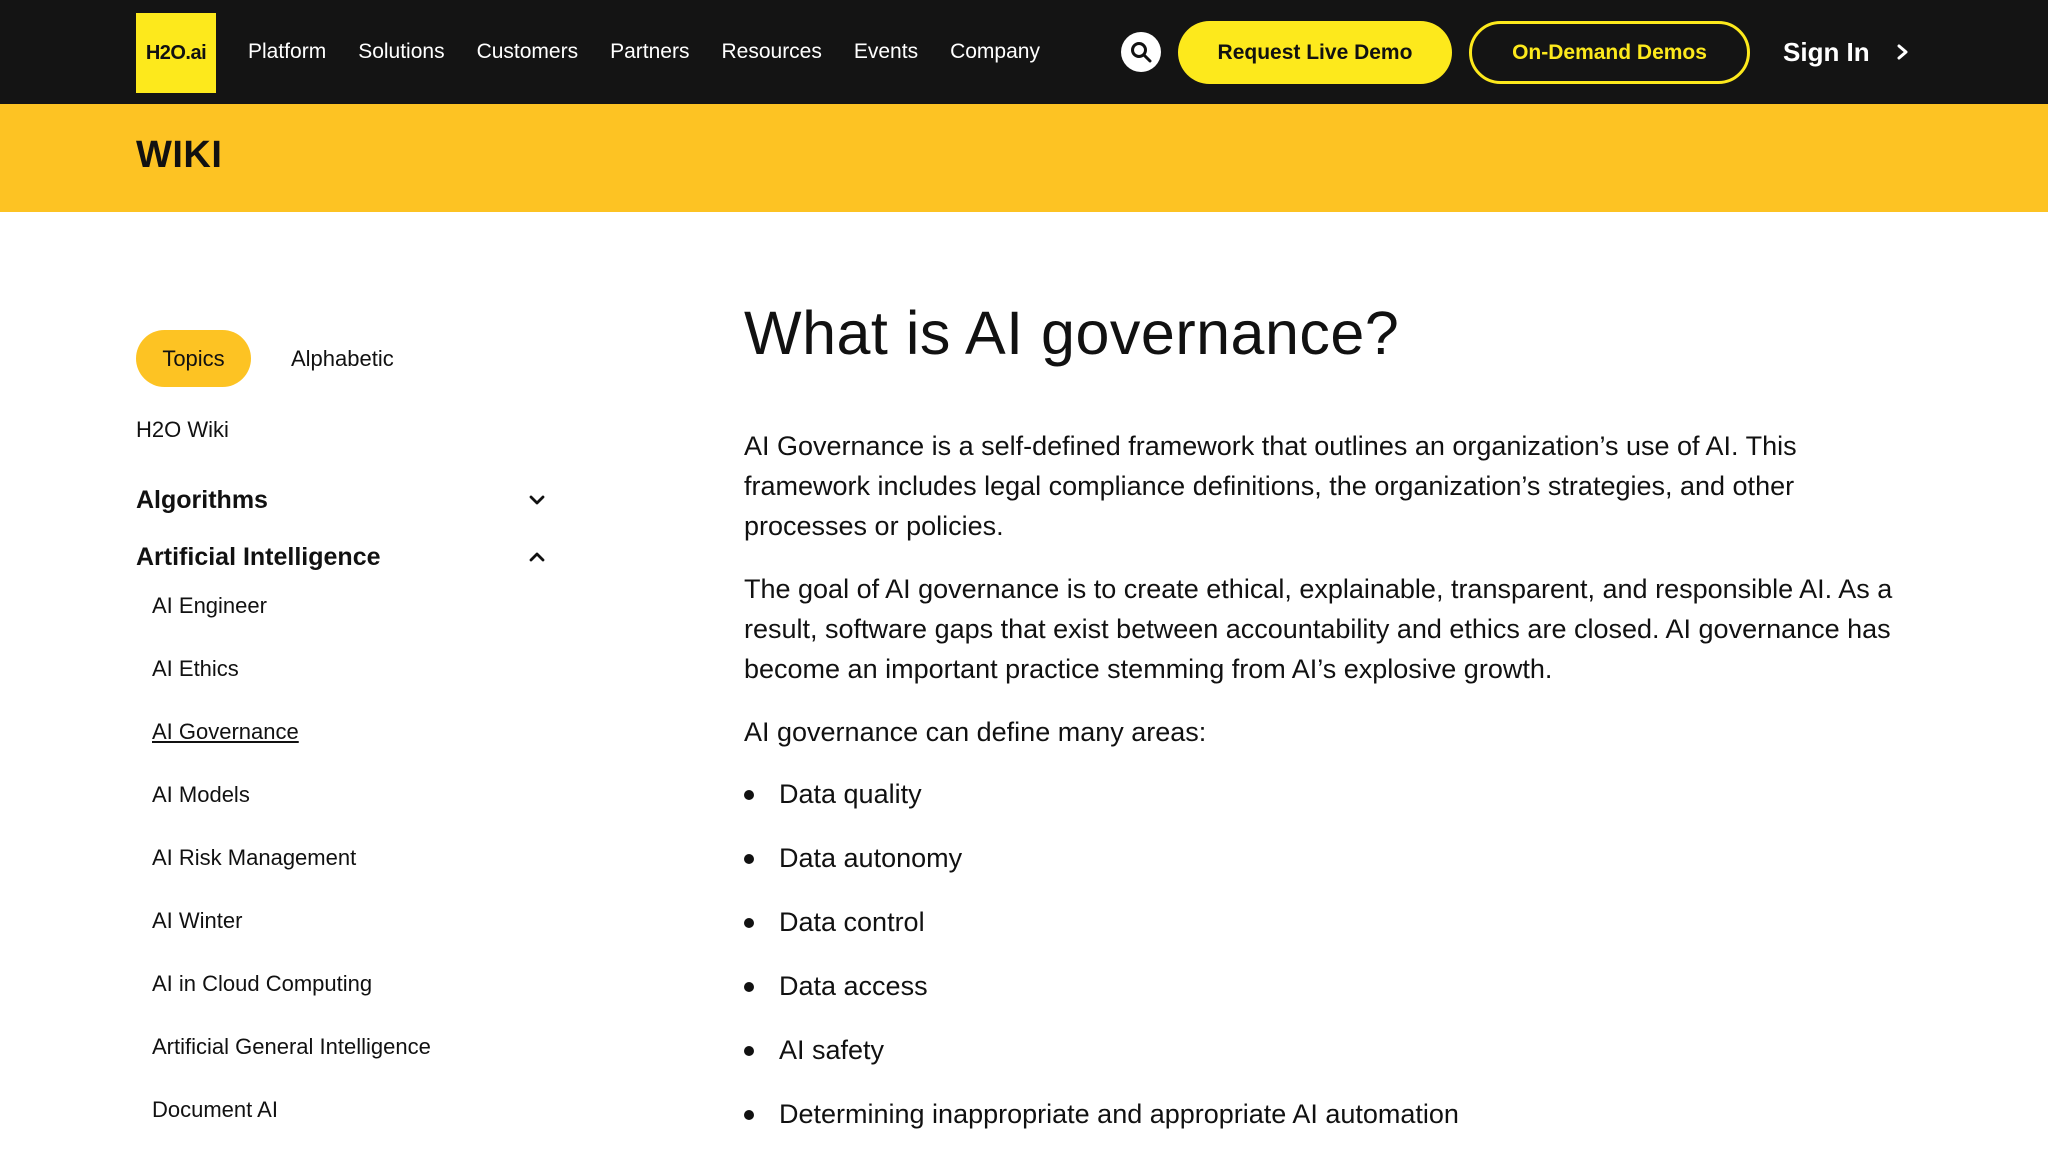  I want to click on list-item: Data quality, so click(1101, 806).